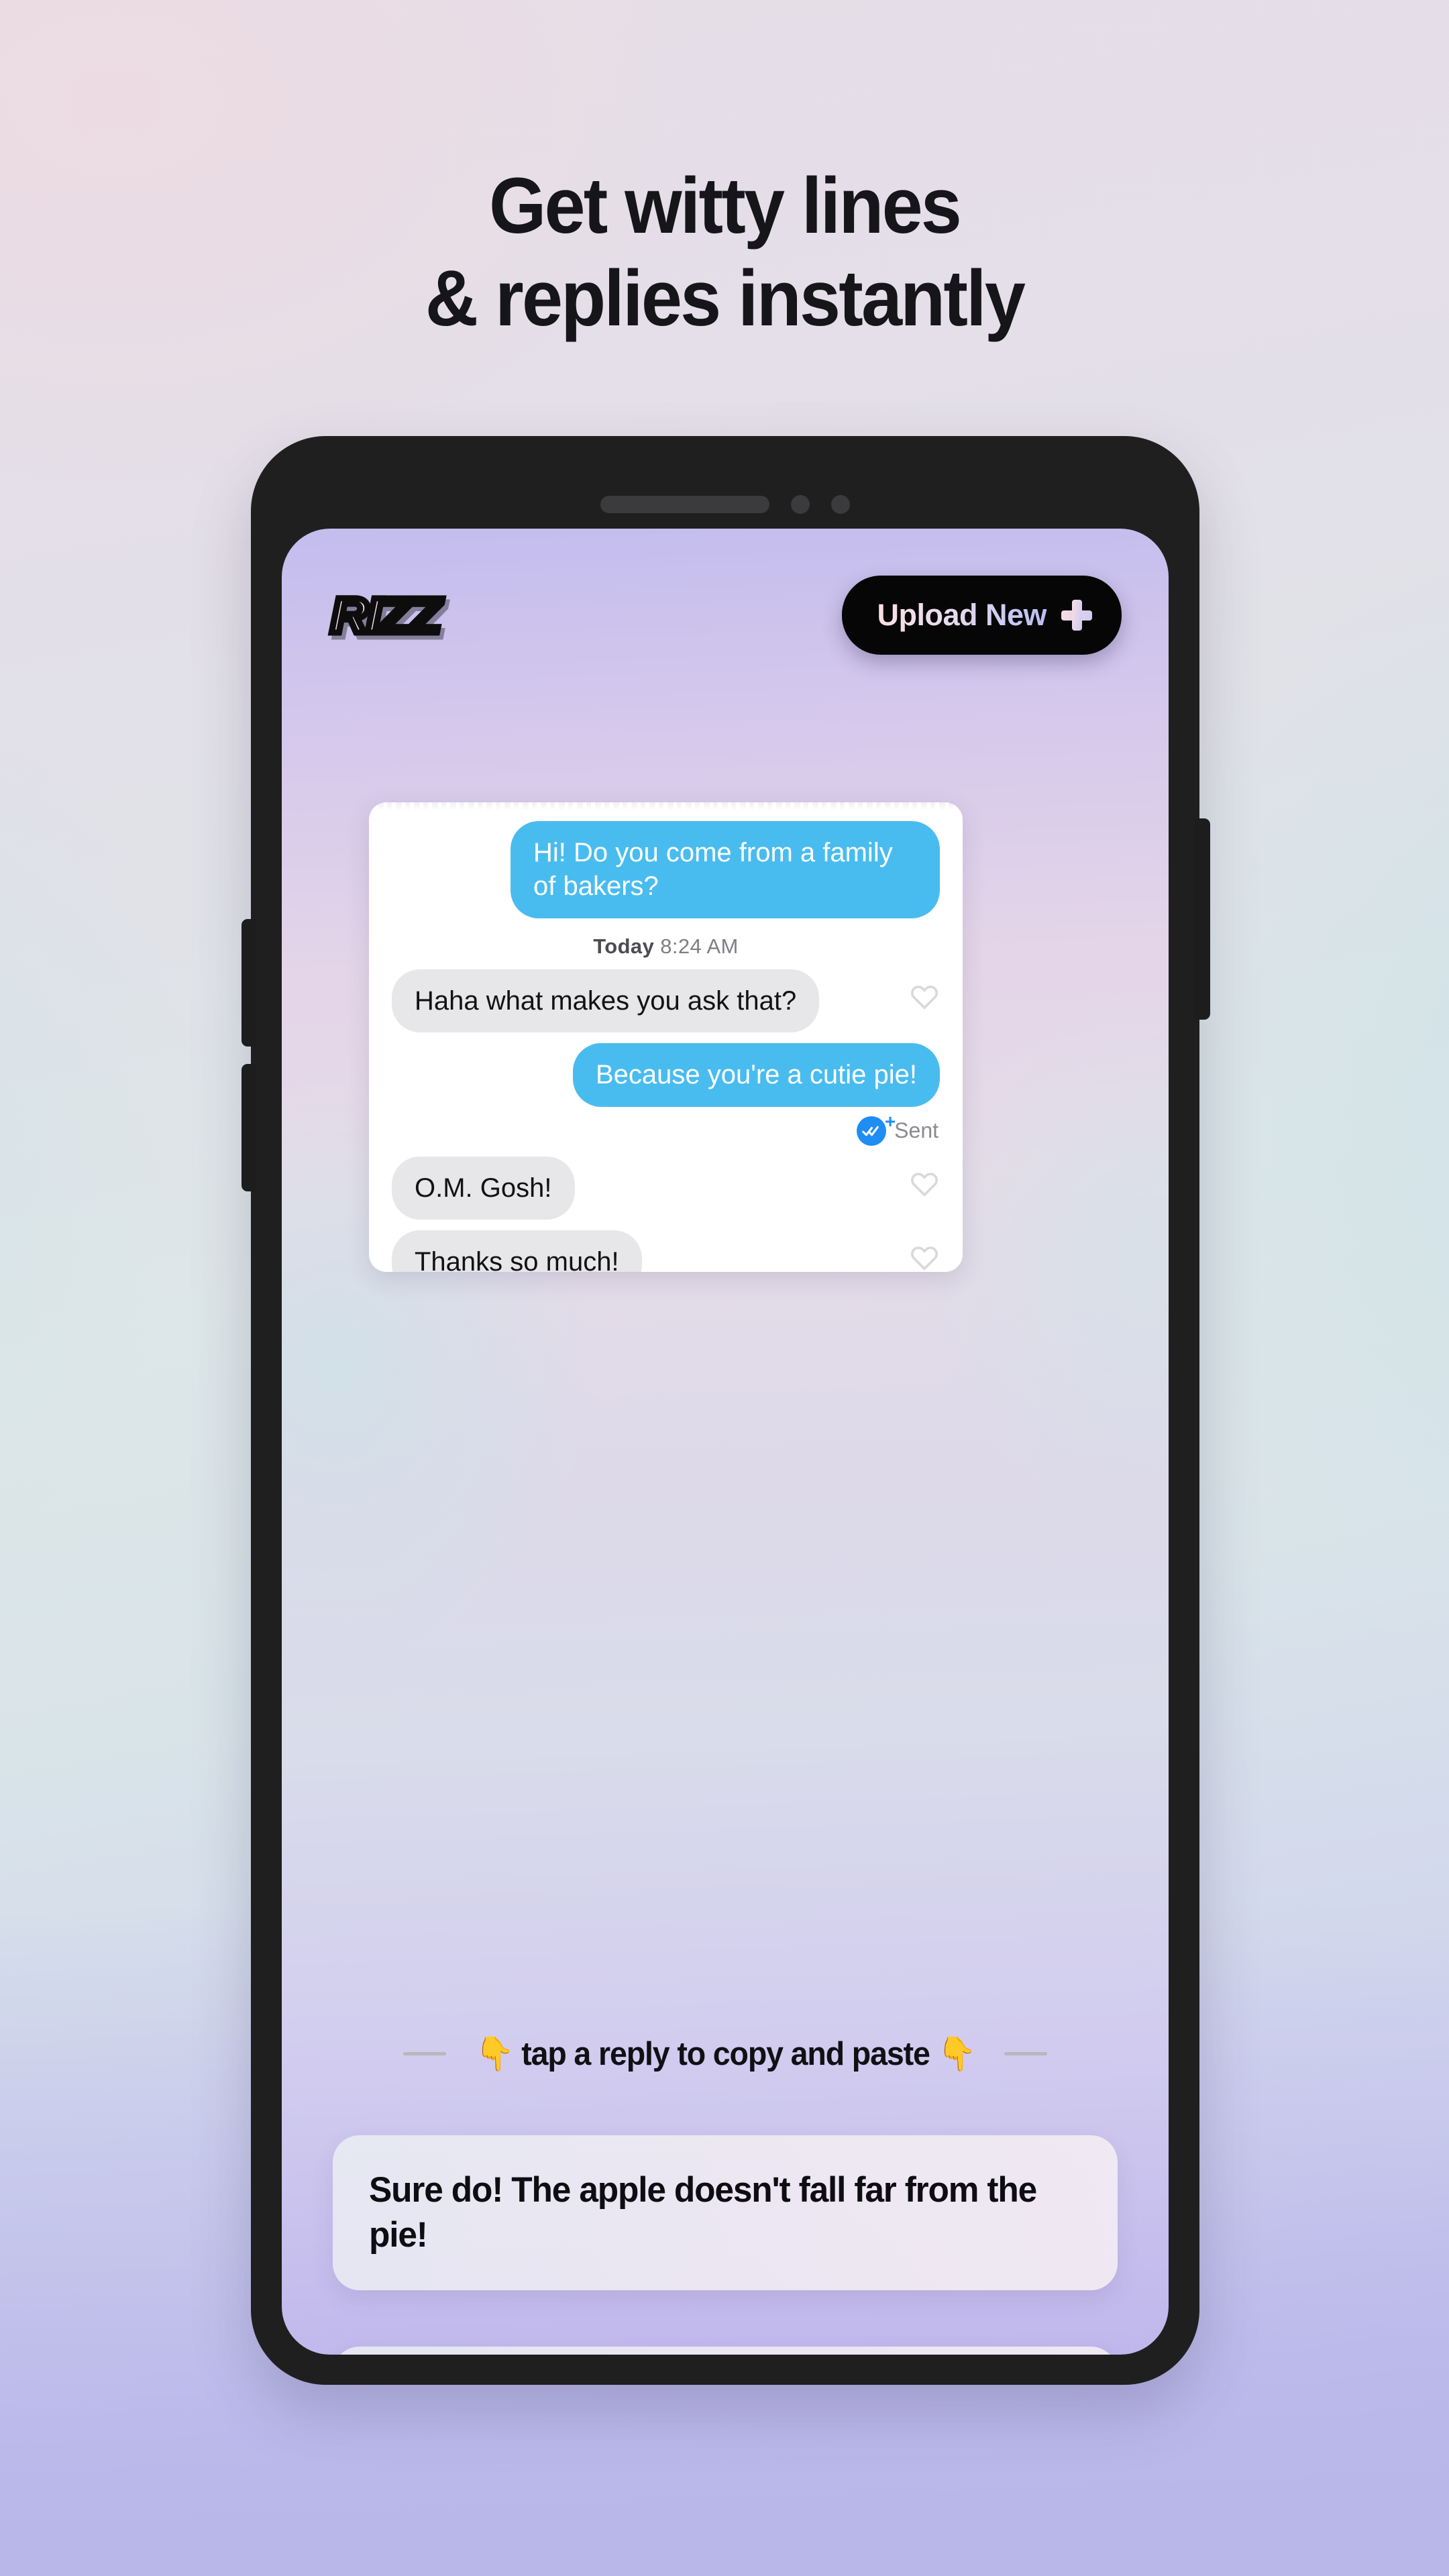 The height and width of the screenshot is (2576, 1449). What do you see at coordinates (961, 615) in the screenshot?
I see `upload-new-label: Upload New` at bounding box center [961, 615].